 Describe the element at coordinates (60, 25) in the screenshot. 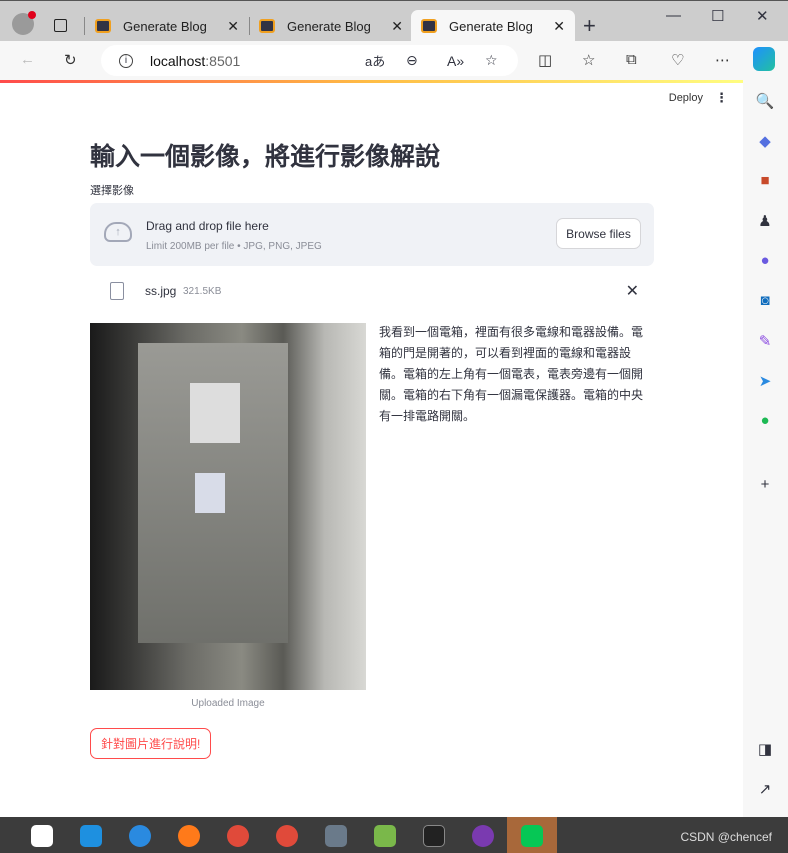

I see `tab-actions-icon` at that location.